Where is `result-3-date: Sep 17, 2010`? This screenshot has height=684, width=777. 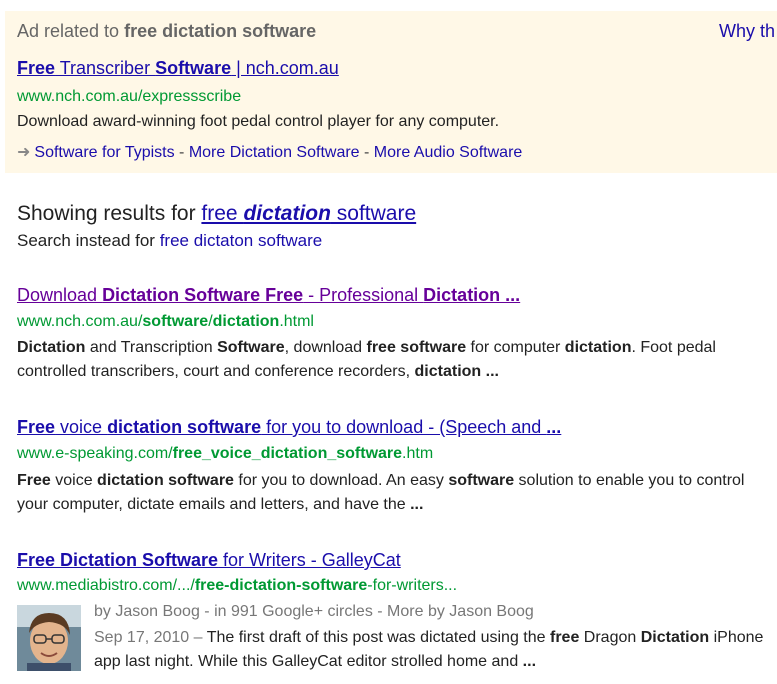
result-3-date: Sep 17, 2010 is located at coordinates (142, 637).